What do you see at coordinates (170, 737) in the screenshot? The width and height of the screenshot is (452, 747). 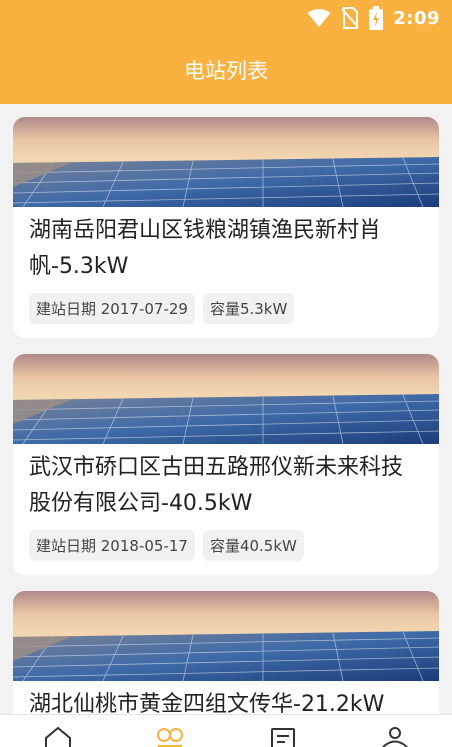 I see `stations-icon` at bounding box center [170, 737].